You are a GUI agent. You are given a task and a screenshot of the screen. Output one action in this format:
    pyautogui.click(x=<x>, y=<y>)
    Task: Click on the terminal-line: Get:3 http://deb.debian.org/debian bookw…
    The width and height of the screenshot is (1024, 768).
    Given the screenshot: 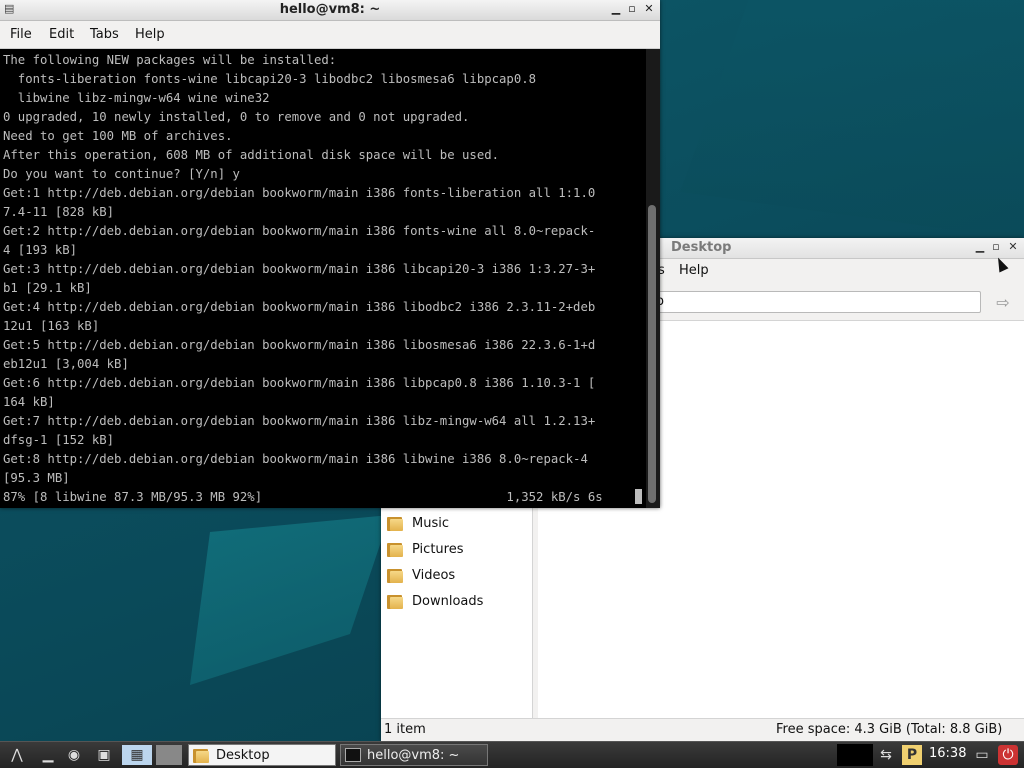 What is the action you would take?
    pyautogui.click(x=299, y=269)
    